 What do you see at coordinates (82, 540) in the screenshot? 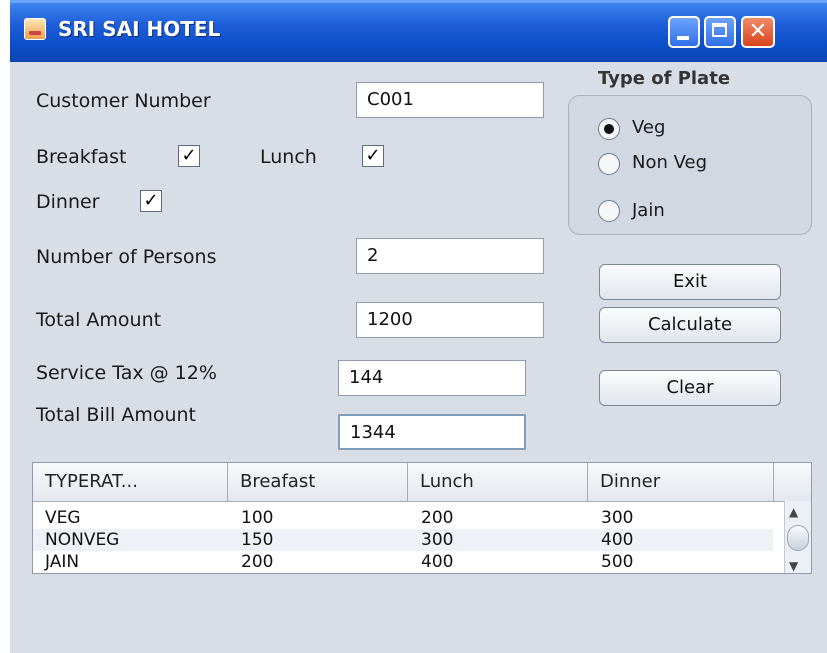
I see `table-cell: NONVEG` at bounding box center [82, 540].